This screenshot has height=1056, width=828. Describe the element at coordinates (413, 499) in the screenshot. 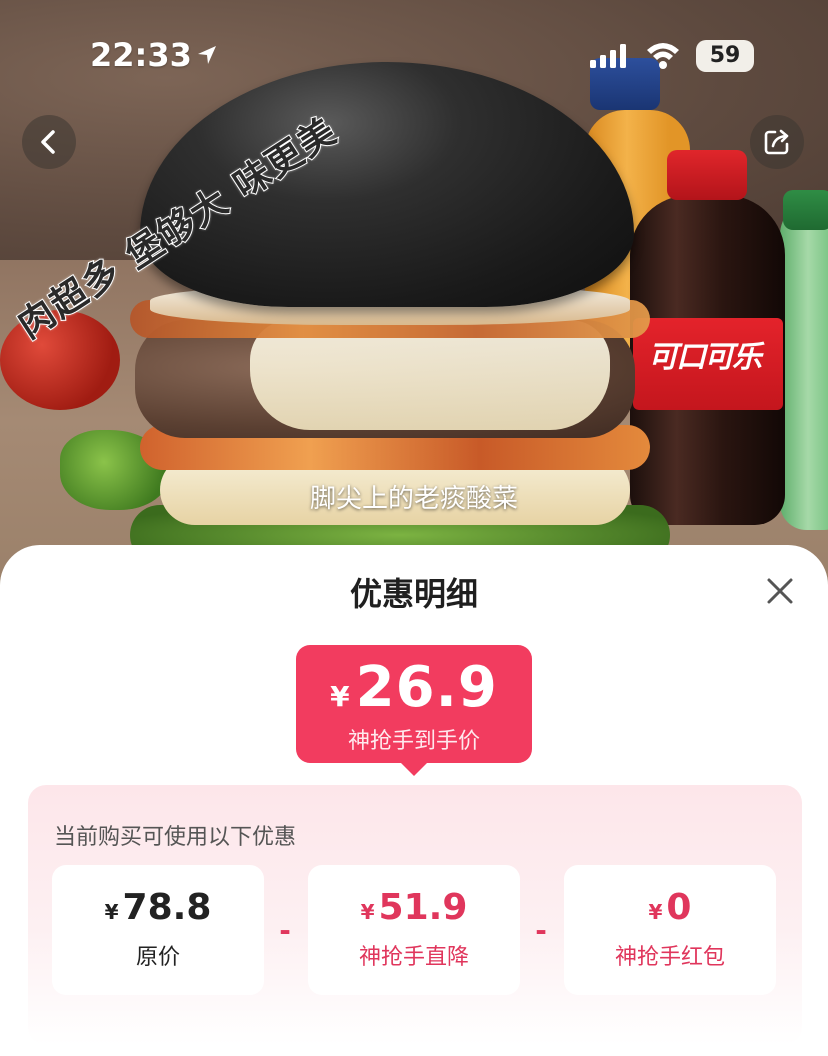

I see `image-caption: 脚尖上的老痰酸菜` at that location.